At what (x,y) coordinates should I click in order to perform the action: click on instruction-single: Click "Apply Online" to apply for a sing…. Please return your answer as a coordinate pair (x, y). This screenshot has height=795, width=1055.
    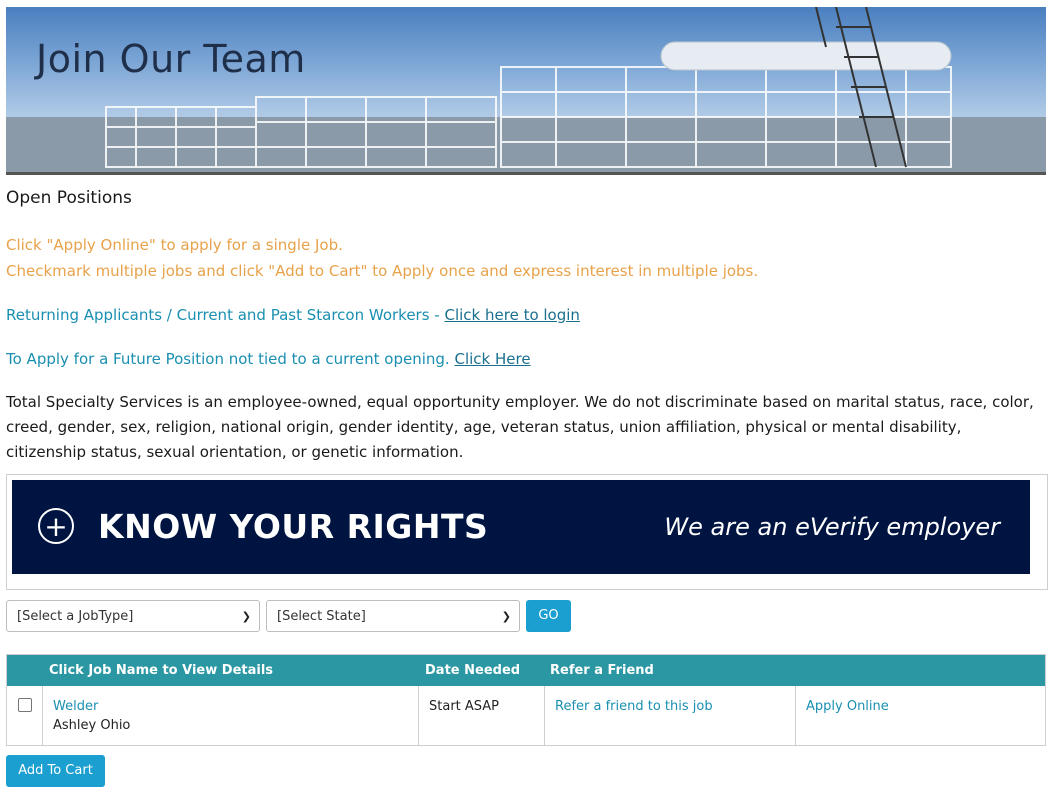
    Looking at the image, I should click on (174, 245).